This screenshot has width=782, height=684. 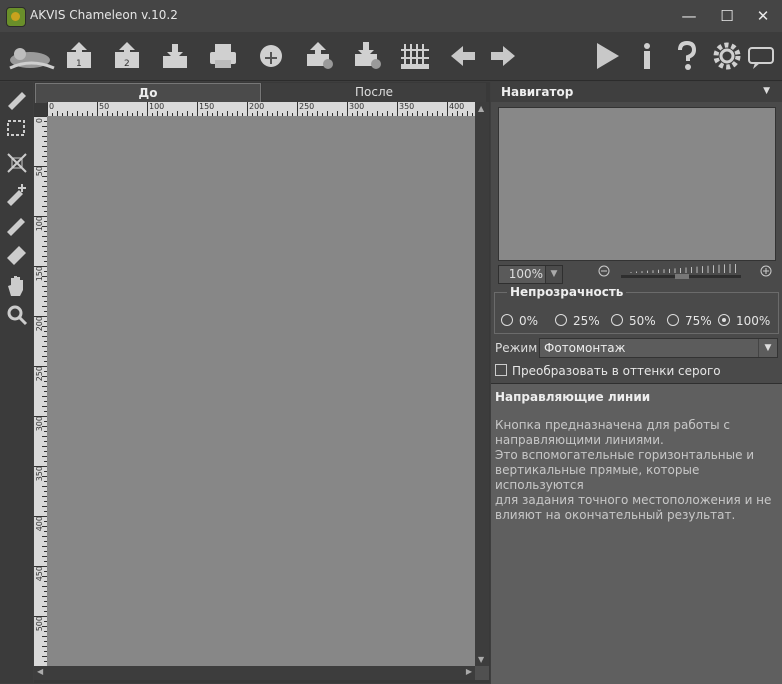 What do you see at coordinates (767, 348) in the screenshot?
I see `chevron-down-icon: ▼` at bounding box center [767, 348].